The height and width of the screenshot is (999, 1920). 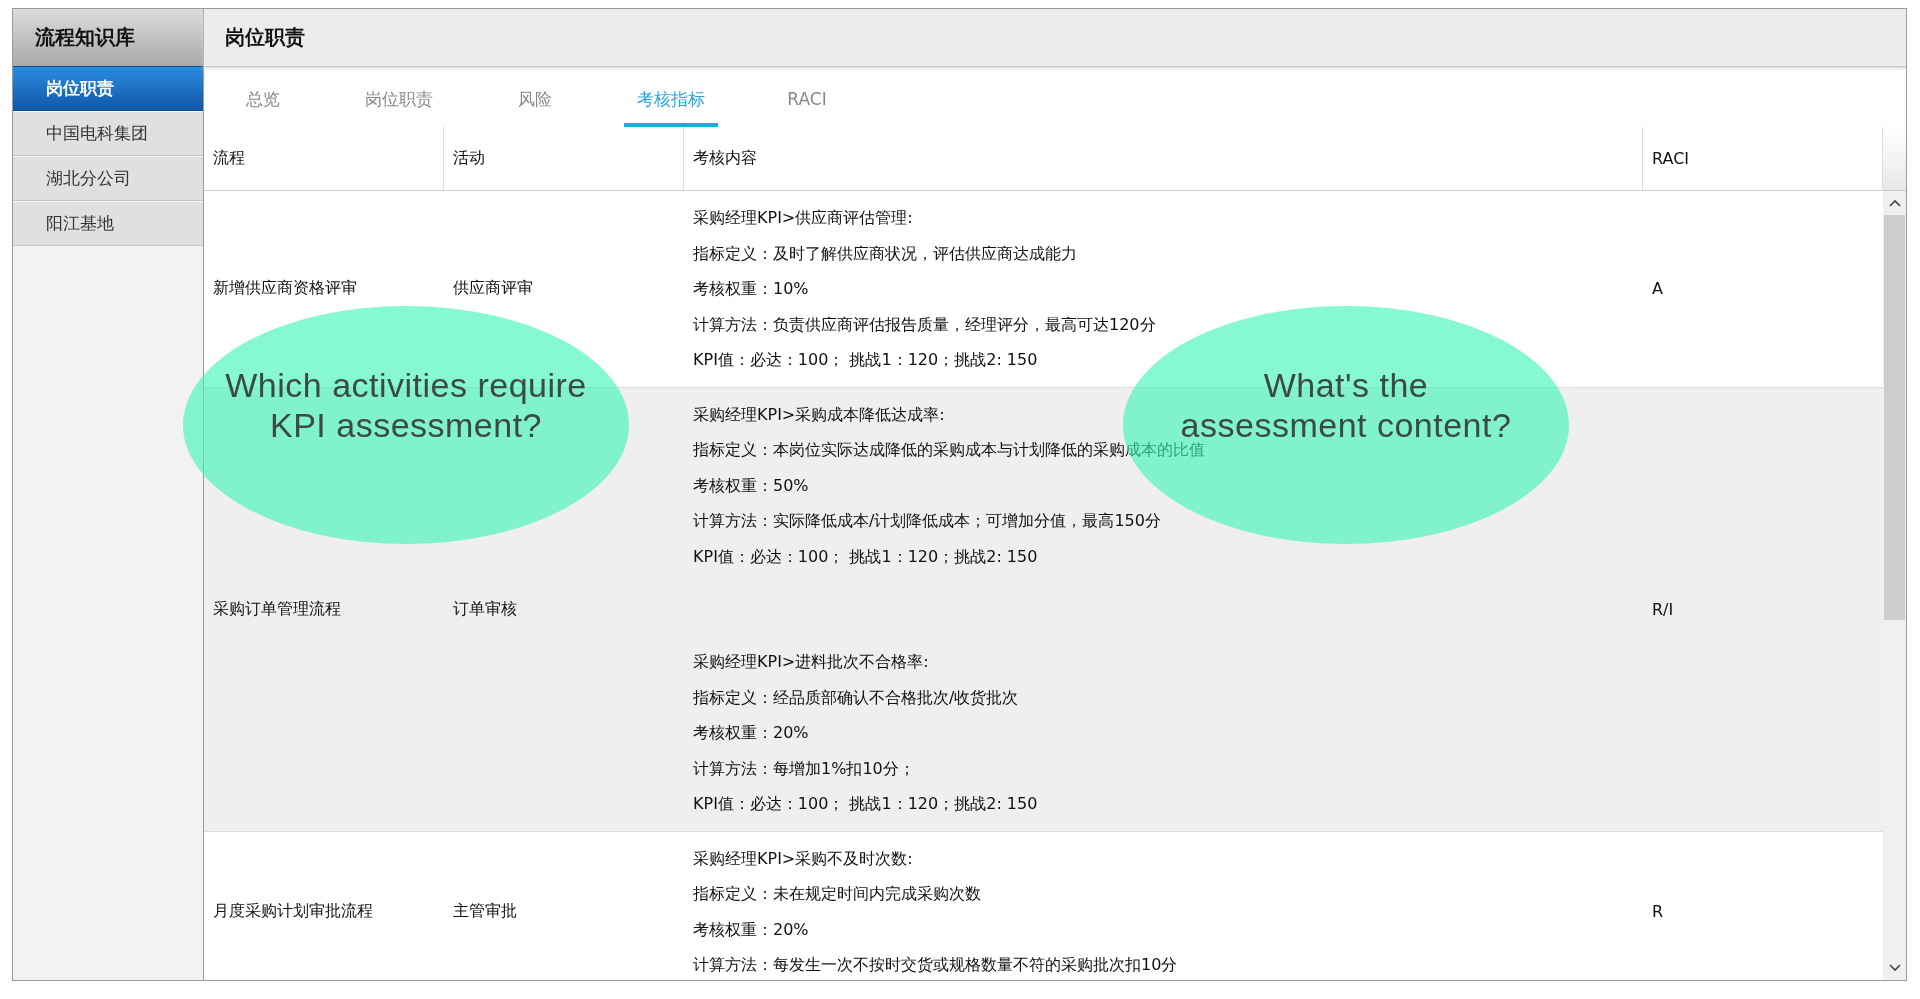 I want to click on scroll-thumb, so click(x=1894, y=417).